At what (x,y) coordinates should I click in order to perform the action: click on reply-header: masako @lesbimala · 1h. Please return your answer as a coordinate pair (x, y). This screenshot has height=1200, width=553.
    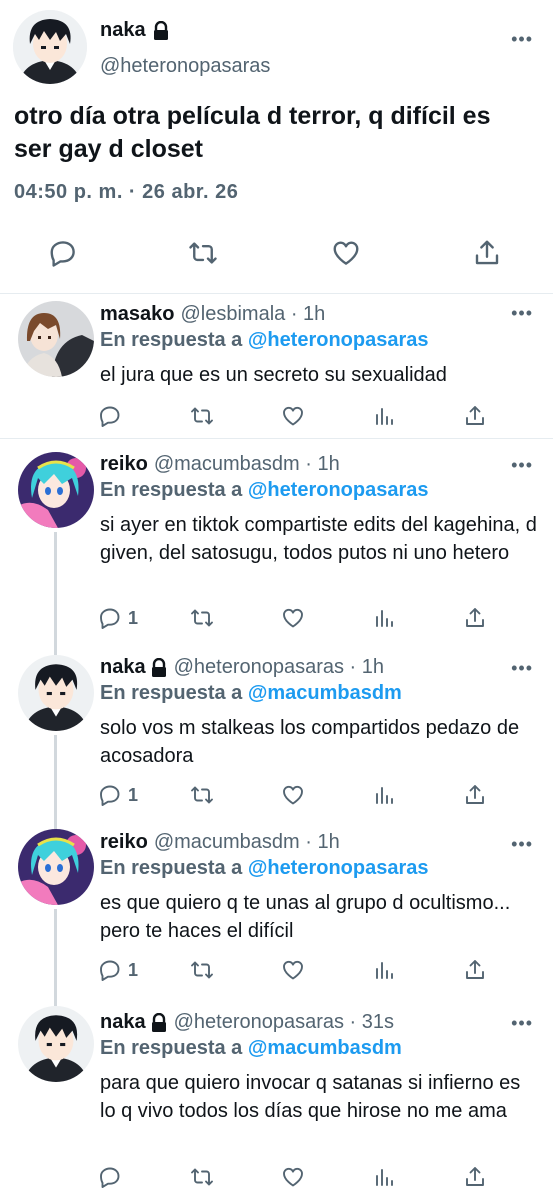
    Looking at the image, I should click on (212, 314).